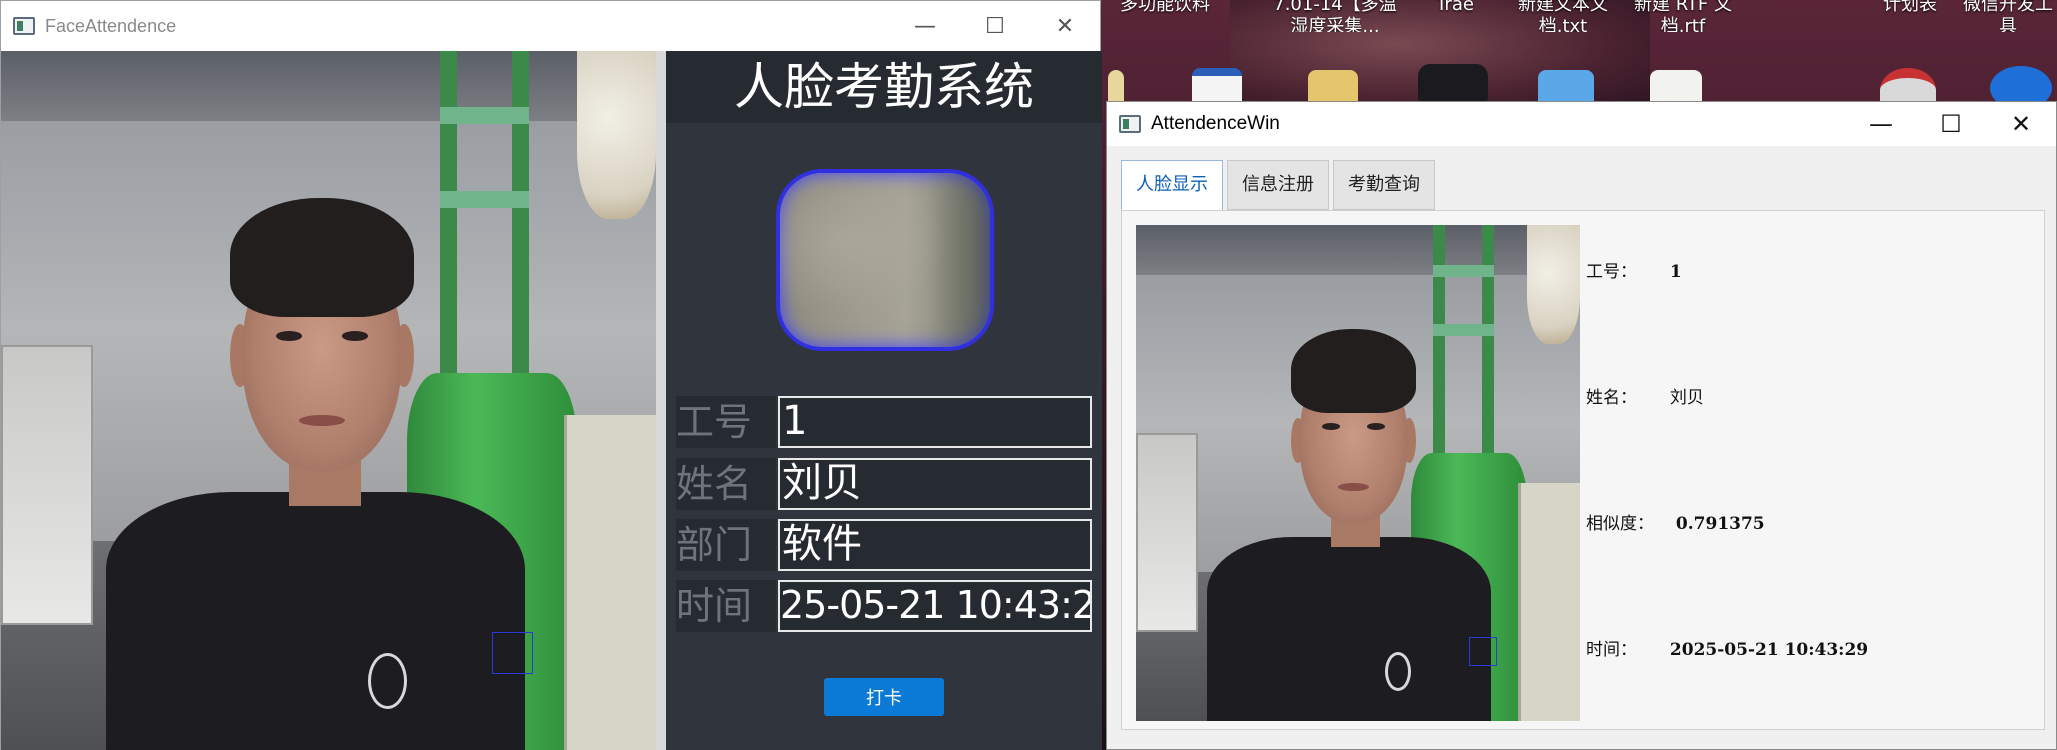  I want to click on desktop-icon-label-1: 多功能饮料, so click(1165, 8).